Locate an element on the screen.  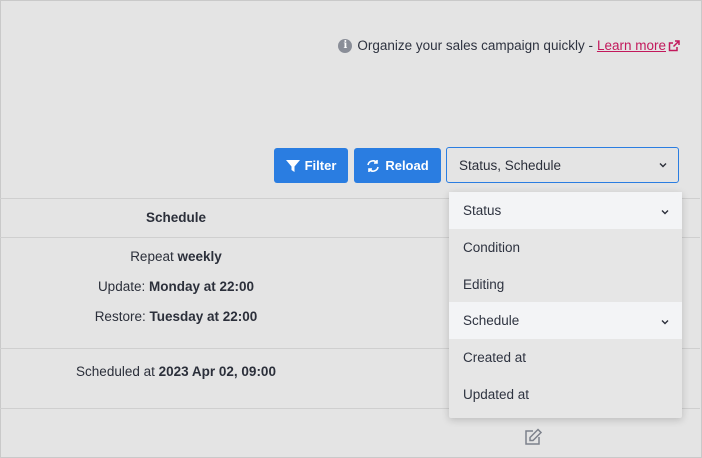
dropdown-option-condition: Condition is located at coordinates (565, 247).